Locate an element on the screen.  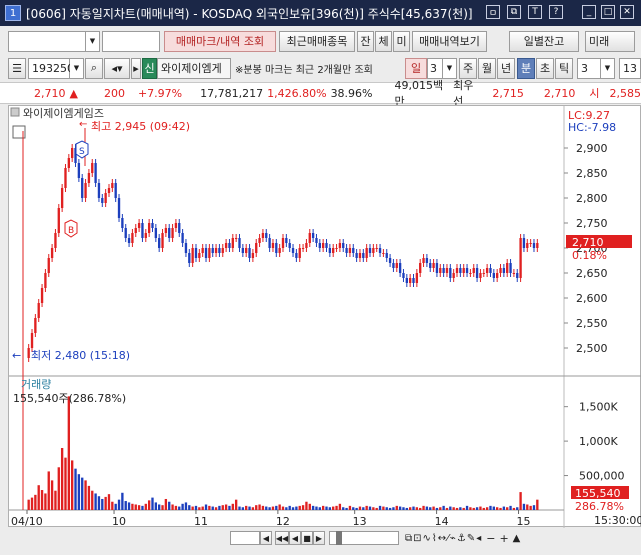
maximize-icon: □ is located at coordinates (608, 12).